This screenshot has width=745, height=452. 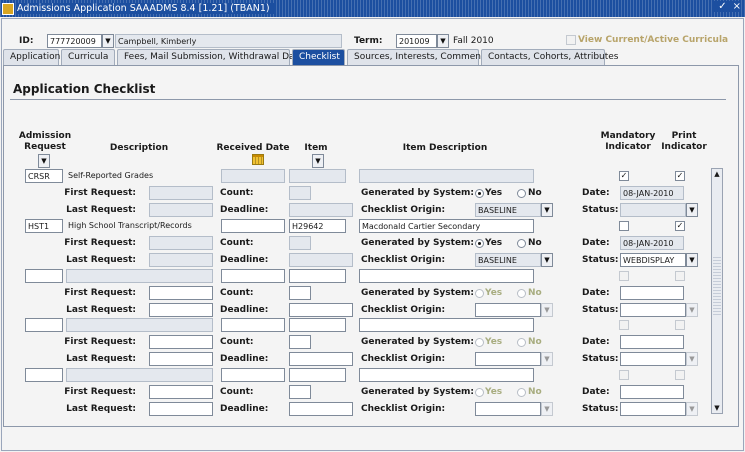 What do you see at coordinates (624, 176) in the screenshot?
I see `mandatory-indicator-checkbox: ✓` at bounding box center [624, 176].